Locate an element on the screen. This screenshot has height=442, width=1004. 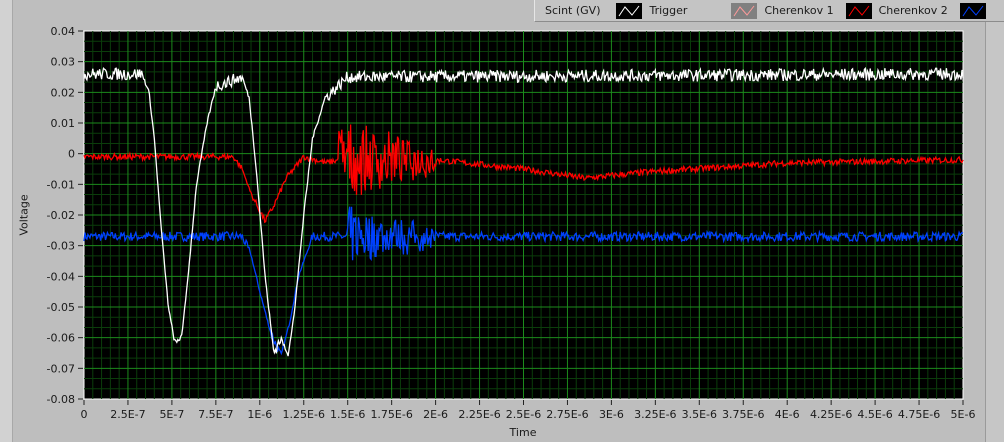
x-tick-label: 2.75E-6 is located at coordinates (567, 414).